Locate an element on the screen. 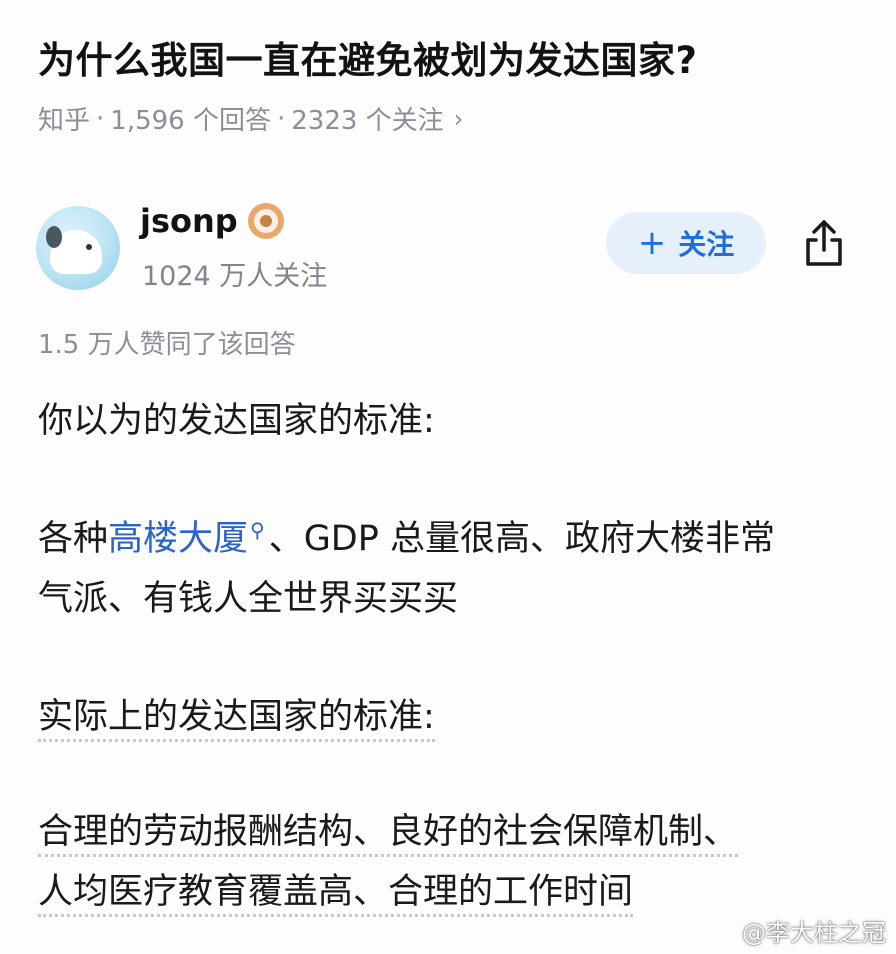  author-row: jsonp 1024 万人关注 + 关注 is located at coordinates (448, 247).